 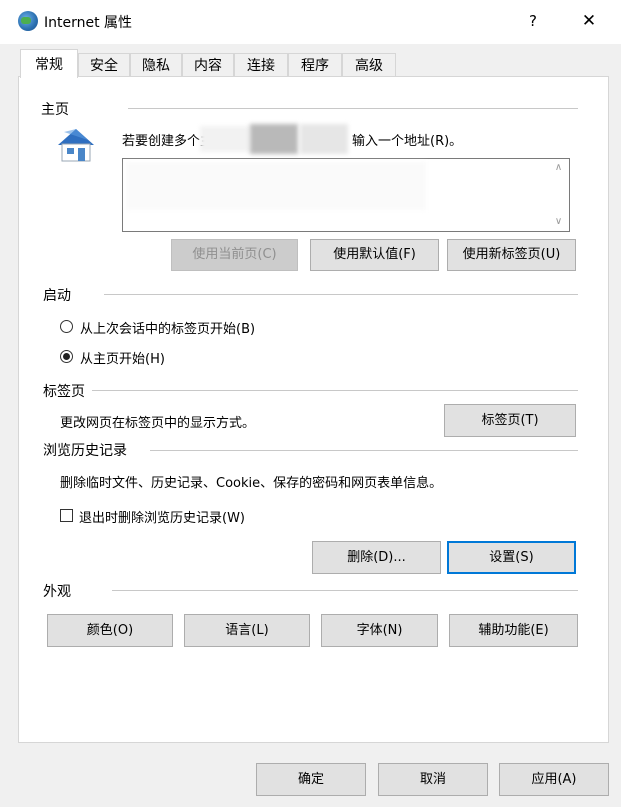 What do you see at coordinates (374, 255) in the screenshot?
I see `use-default-button: 使用默认值(F)` at bounding box center [374, 255].